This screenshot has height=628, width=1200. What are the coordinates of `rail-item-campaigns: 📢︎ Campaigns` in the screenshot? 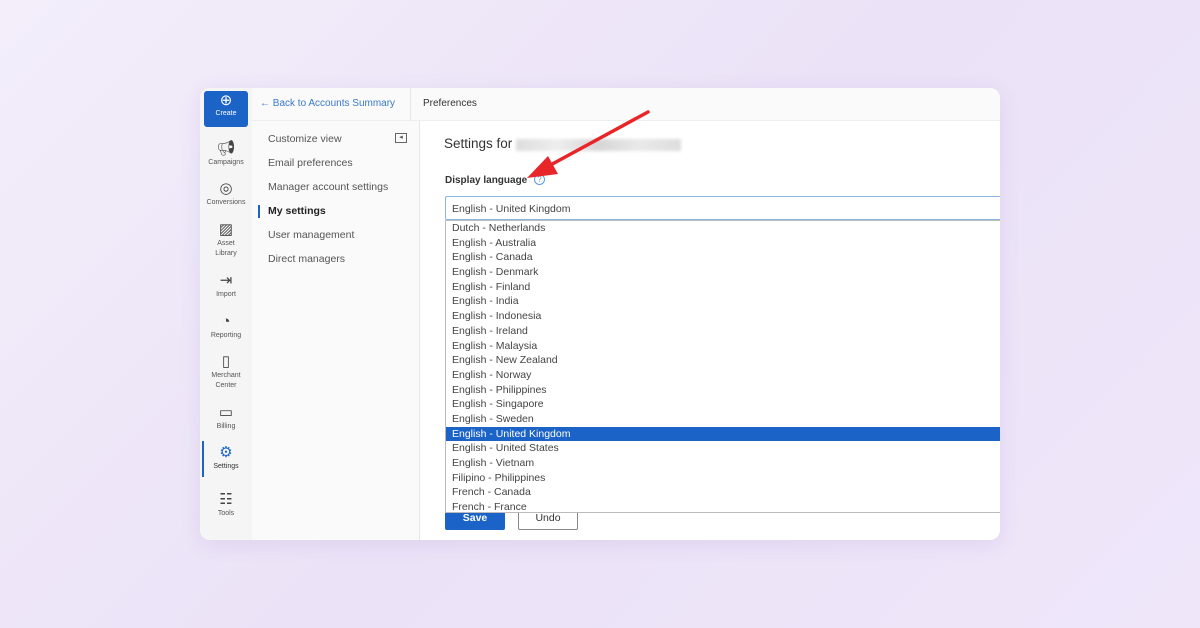 It's located at (226, 154).